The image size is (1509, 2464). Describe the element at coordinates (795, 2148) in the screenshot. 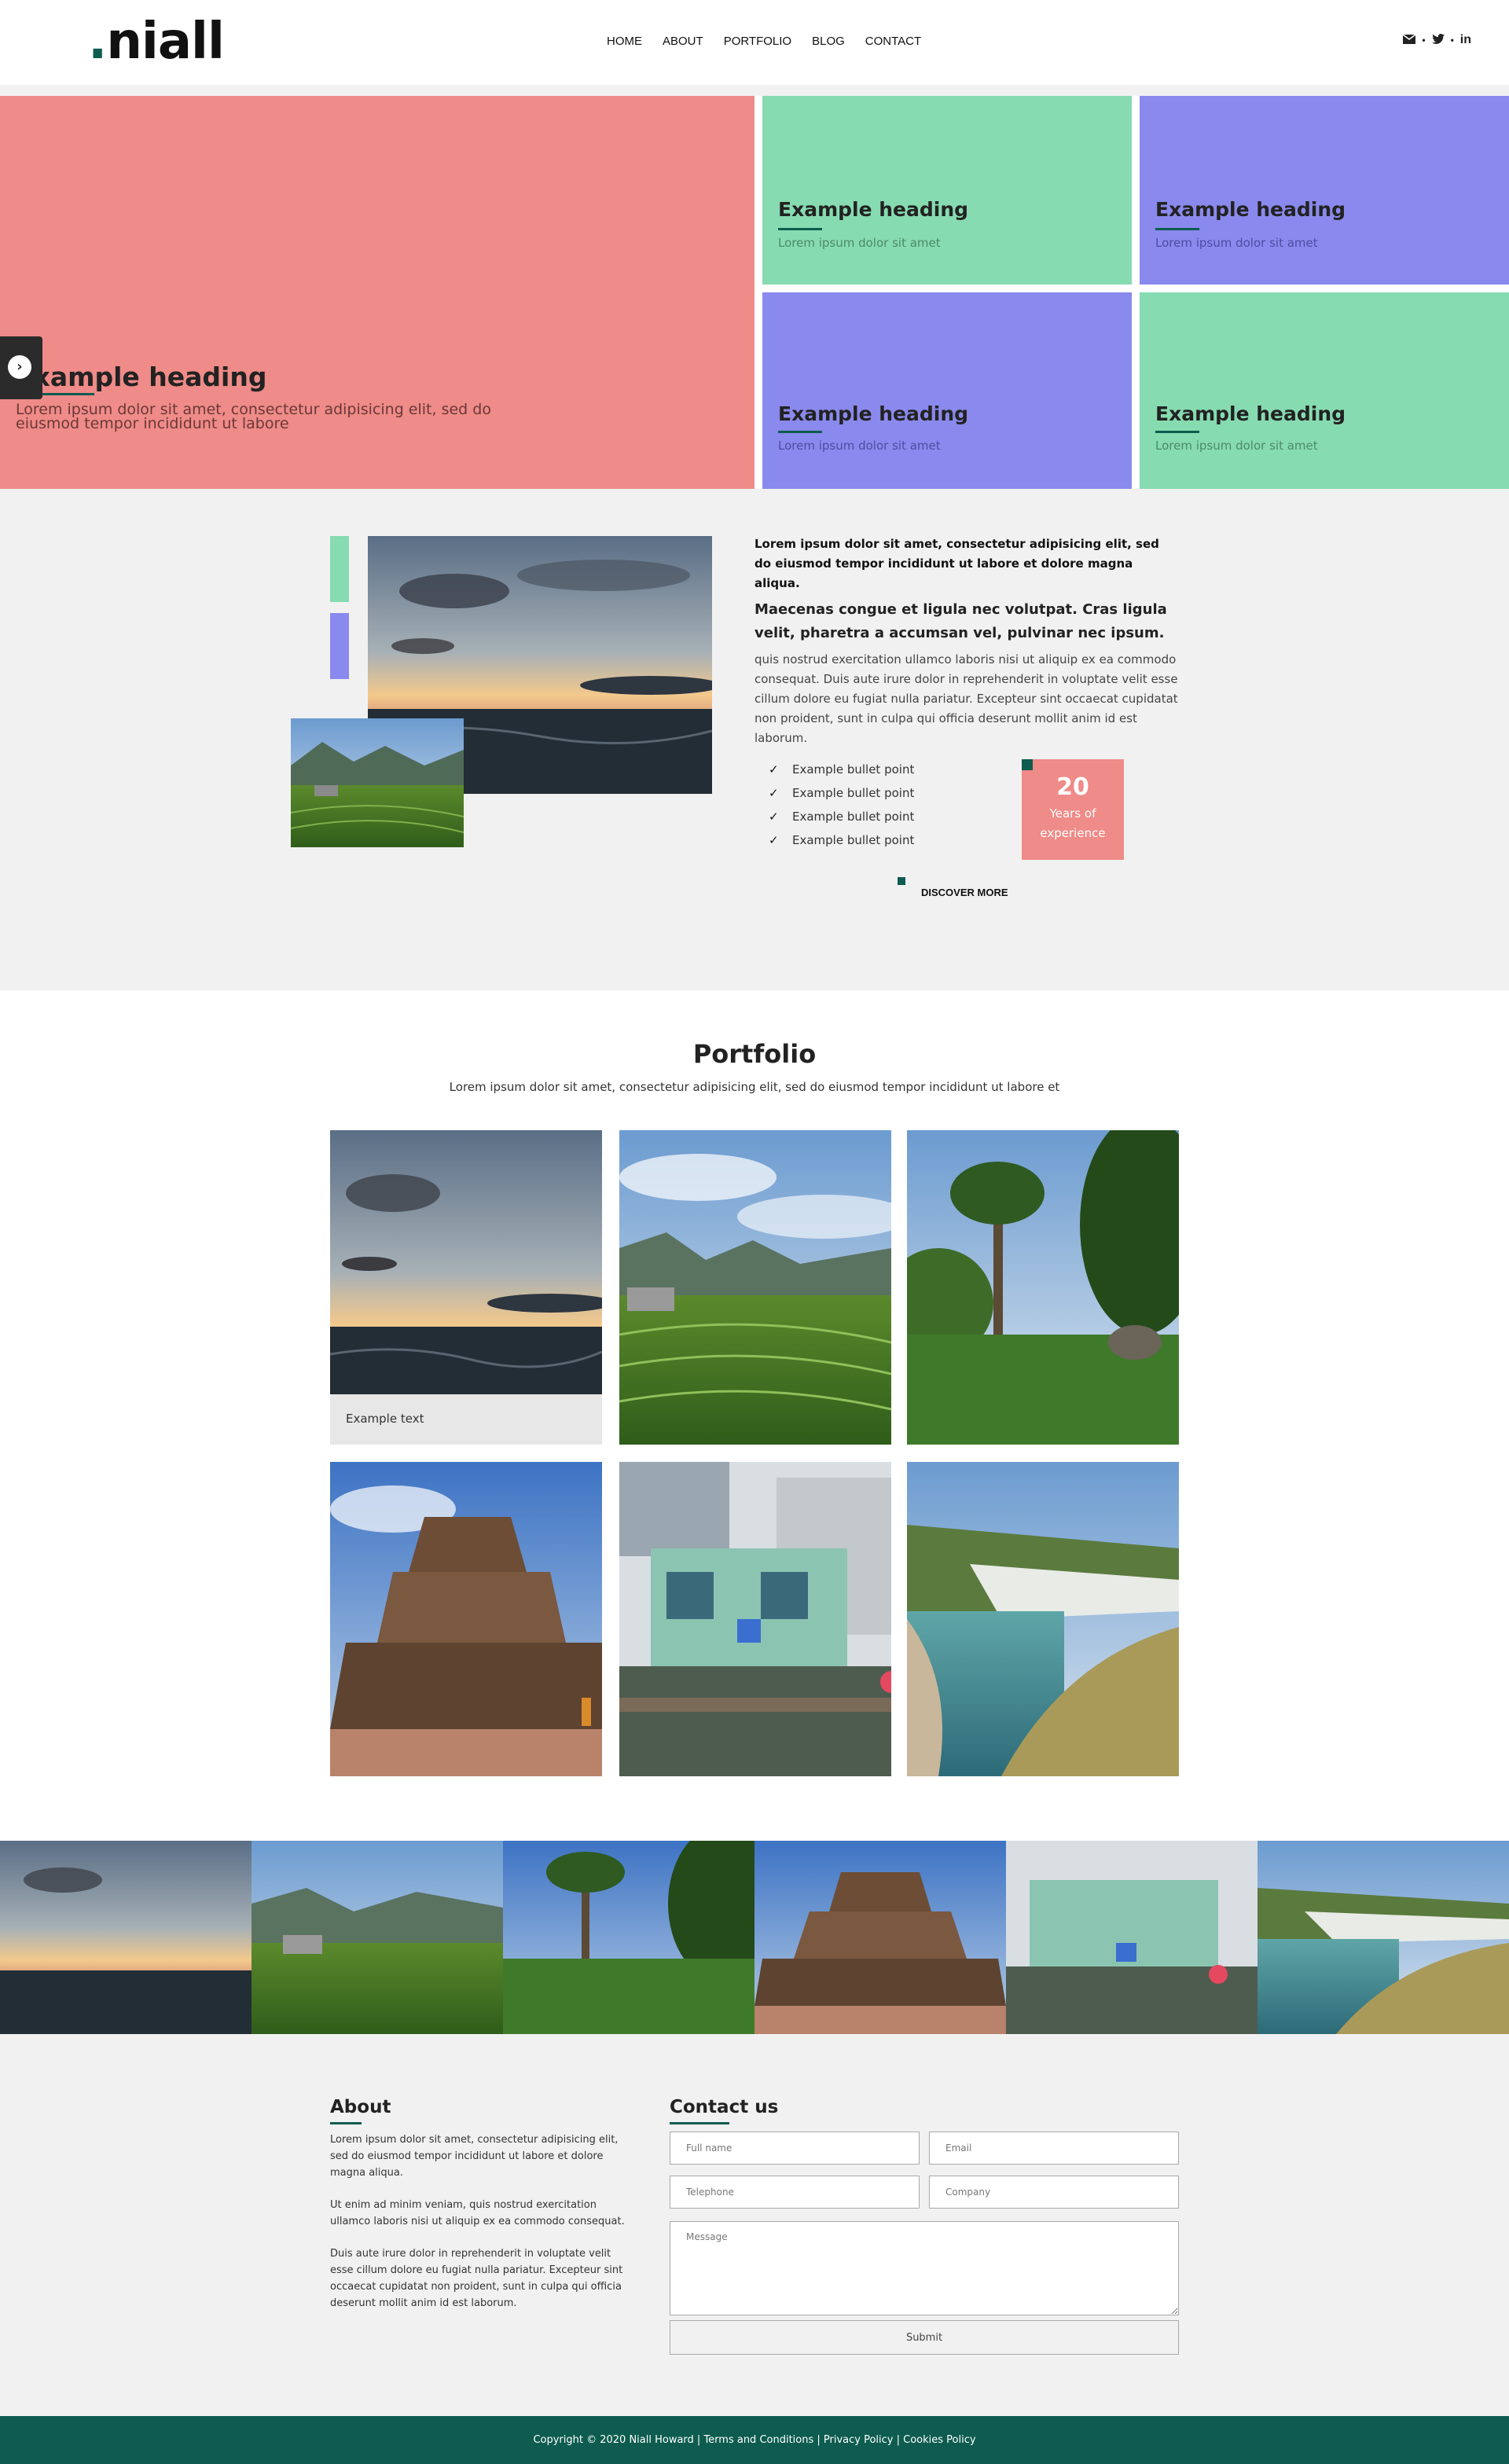

I see `full-name-field` at that location.